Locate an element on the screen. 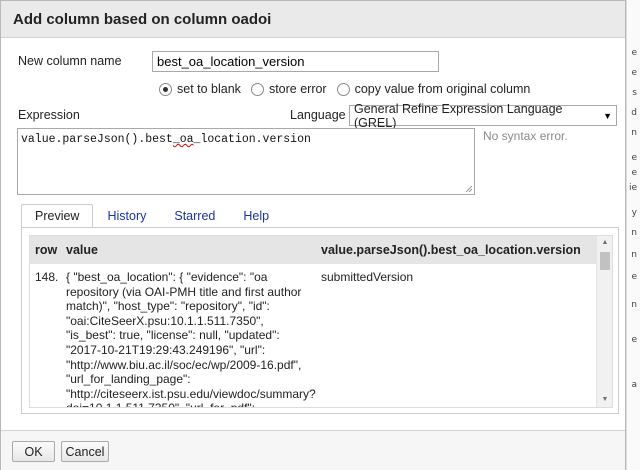 This screenshot has height=470, width=640. scrollbar-thumb is located at coordinates (605, 261).